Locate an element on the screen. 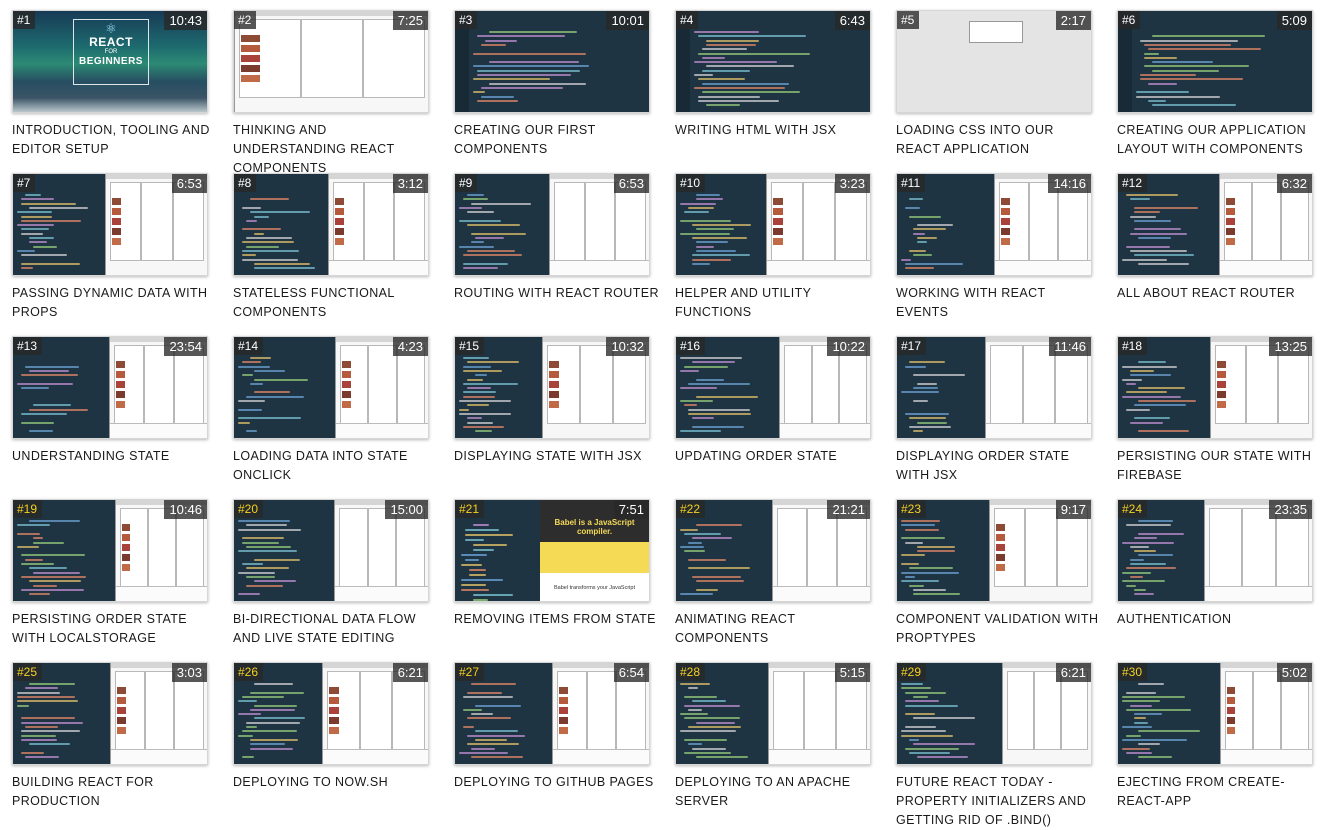 Image resolution: width=1326 pixels, height=830 pixels. video-title: BUILDING REACT FOR PRODUCTION is located at coordinates (114, 792).